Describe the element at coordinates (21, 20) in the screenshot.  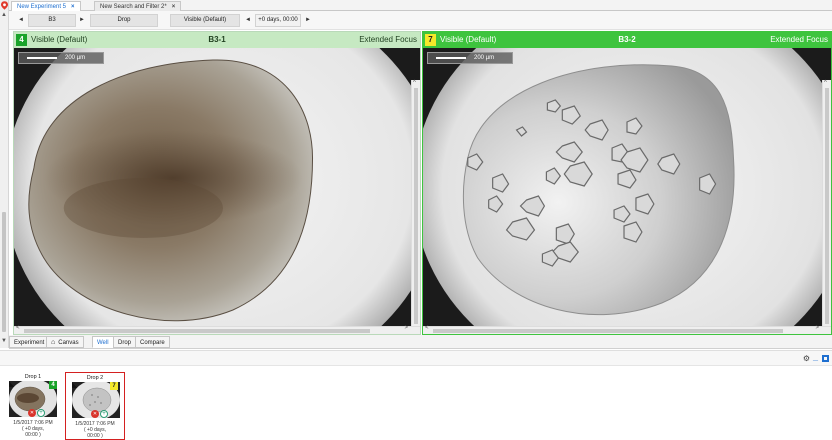
I see `previous-well-button: ◄` at that location.